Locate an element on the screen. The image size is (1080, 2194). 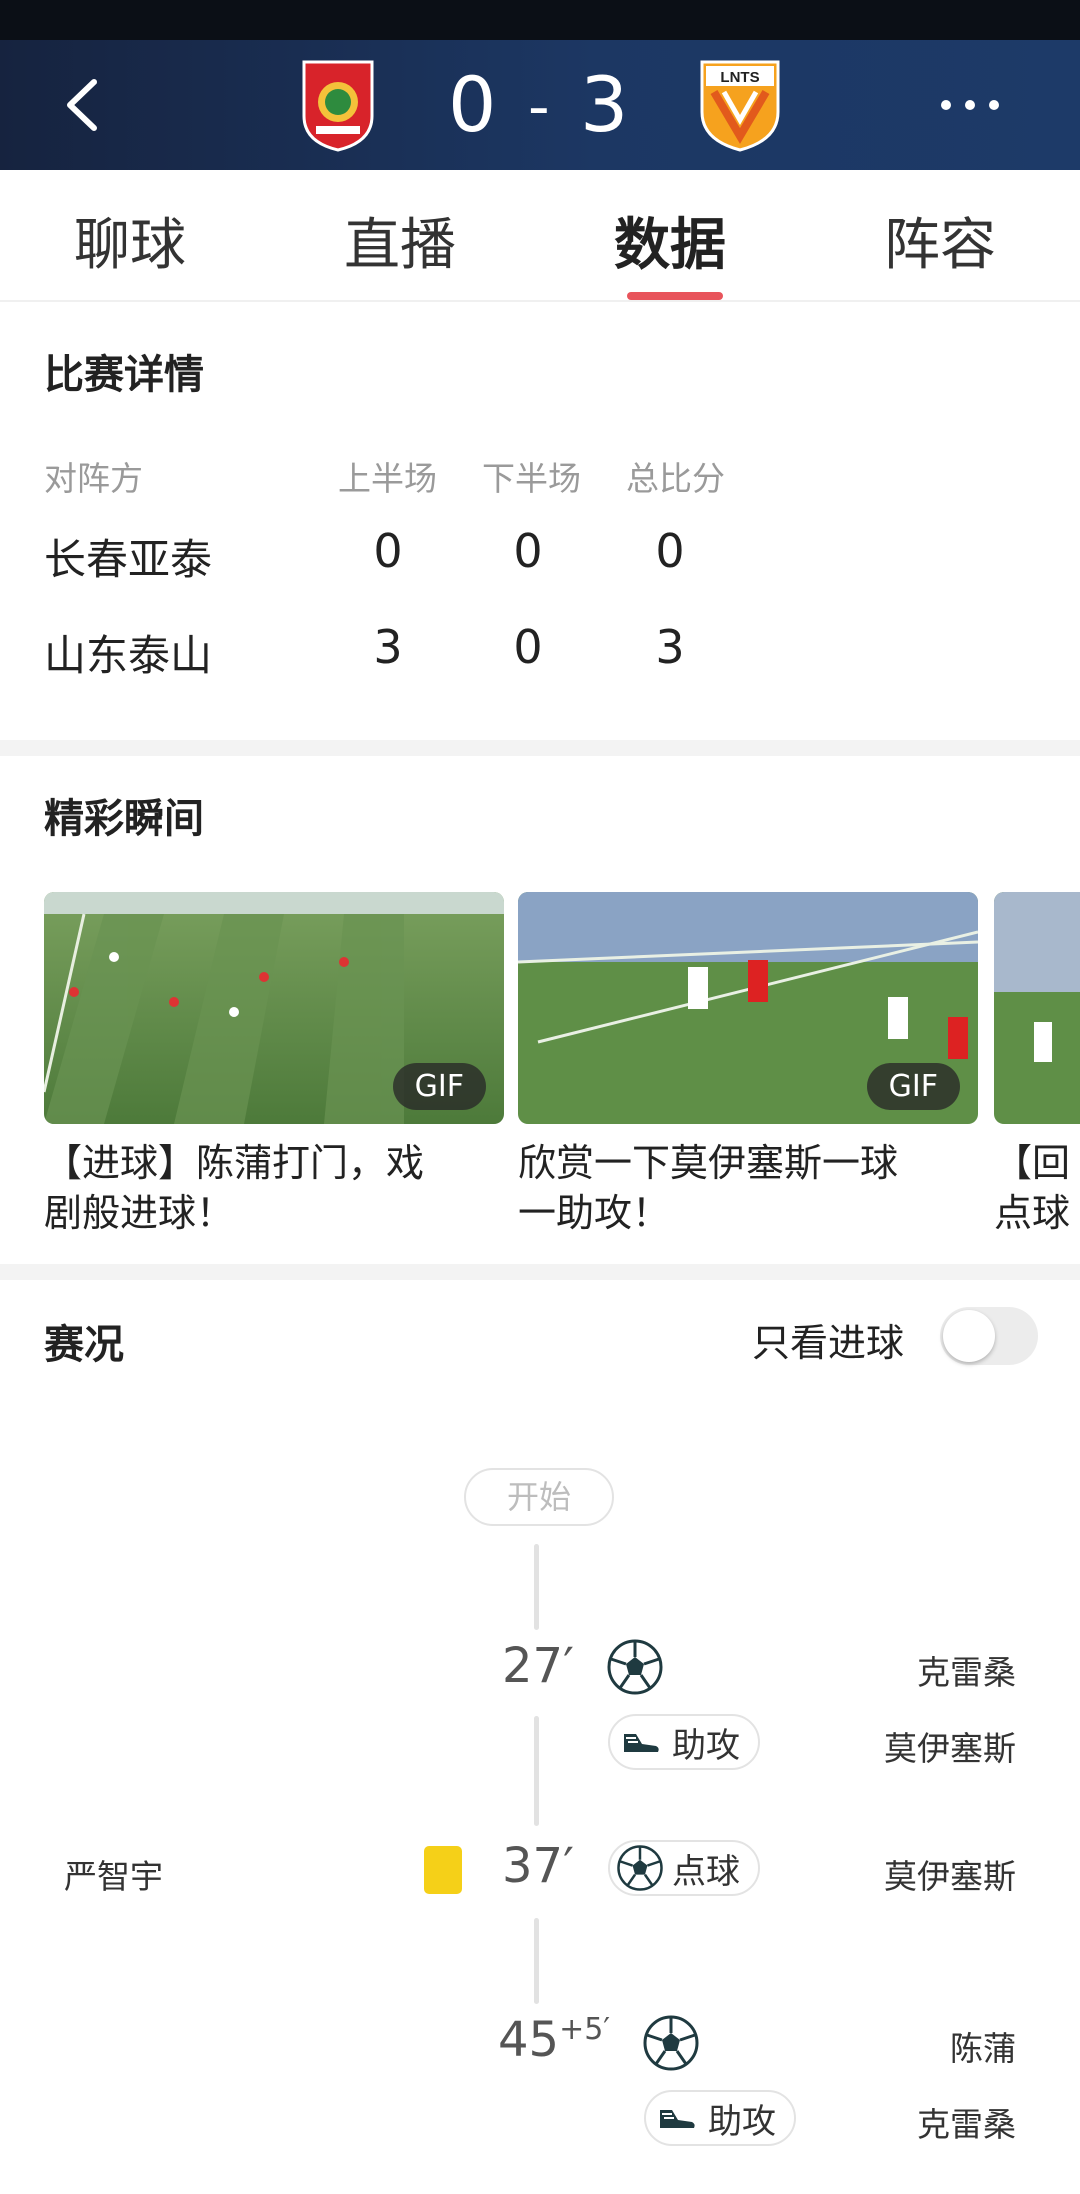
away-score: 3 is located at coordinates (604, 104).